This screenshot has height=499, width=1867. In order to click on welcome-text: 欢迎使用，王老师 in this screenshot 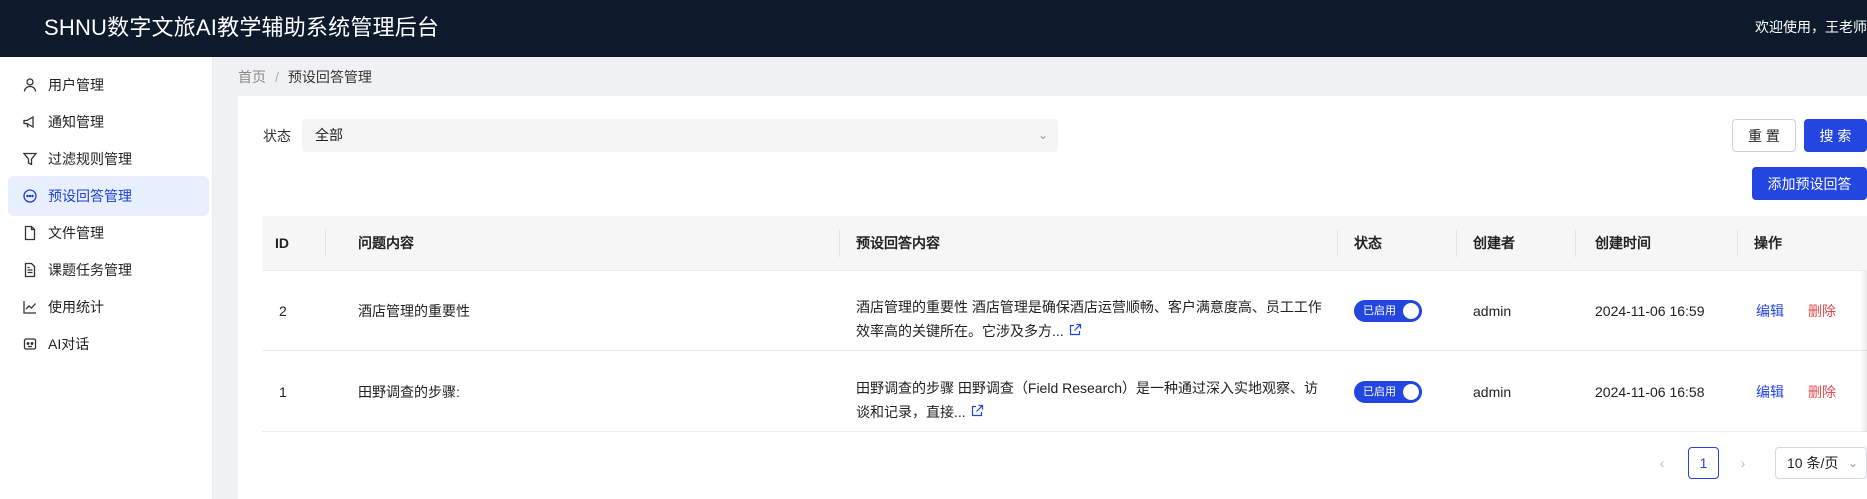, I will do `click(1811, 27)`.